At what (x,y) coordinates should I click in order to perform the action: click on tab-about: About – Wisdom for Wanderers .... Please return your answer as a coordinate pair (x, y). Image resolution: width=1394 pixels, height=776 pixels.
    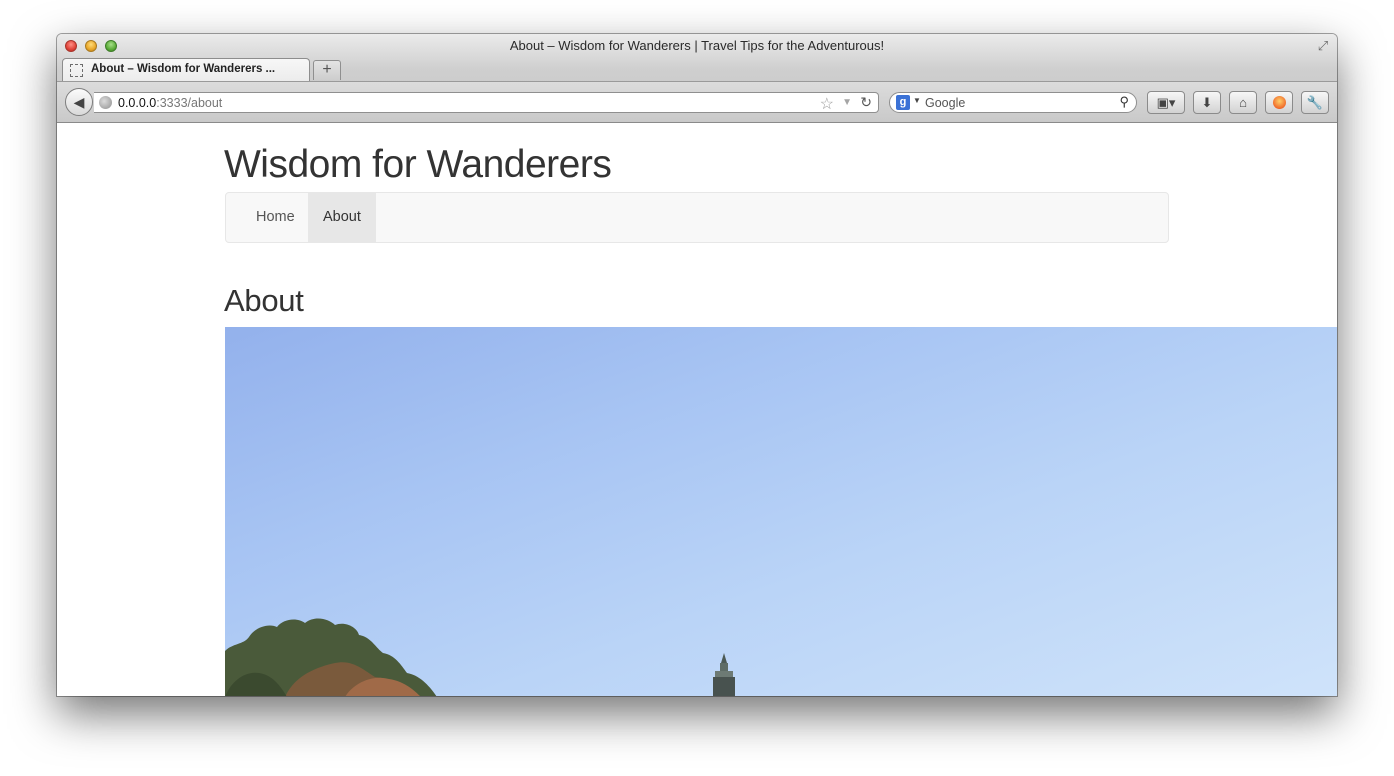
    Looking at the image, I should click on (186, 69).